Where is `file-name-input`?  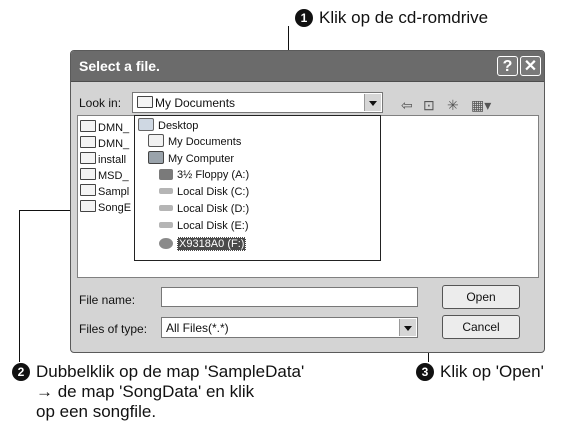
file-name-input is located at coordinates (289, 297).